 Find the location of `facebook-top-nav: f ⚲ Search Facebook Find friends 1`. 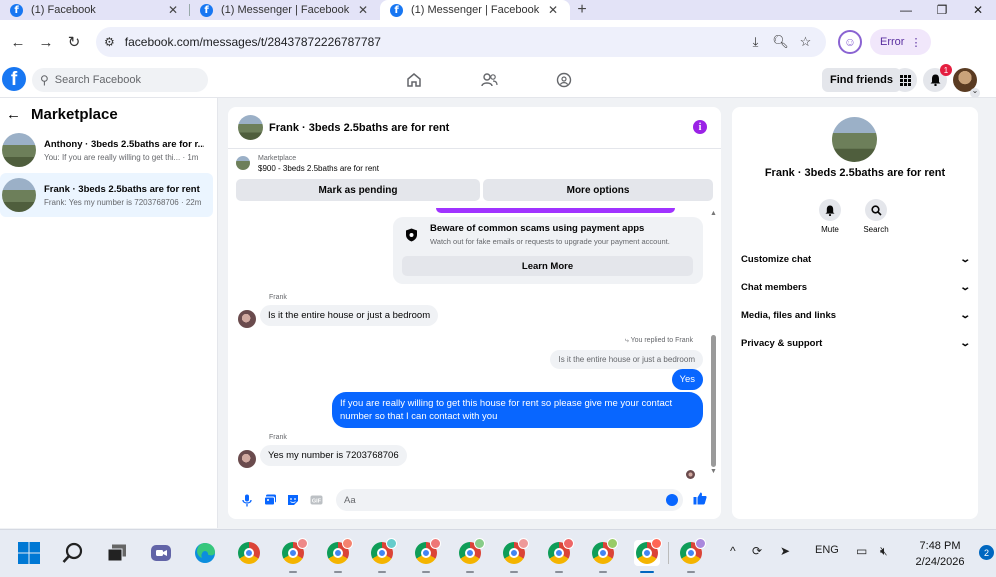

facebook-top-nav: f ⚲ Search Facebook Find friends 1 is located at coordinates (498, 81).